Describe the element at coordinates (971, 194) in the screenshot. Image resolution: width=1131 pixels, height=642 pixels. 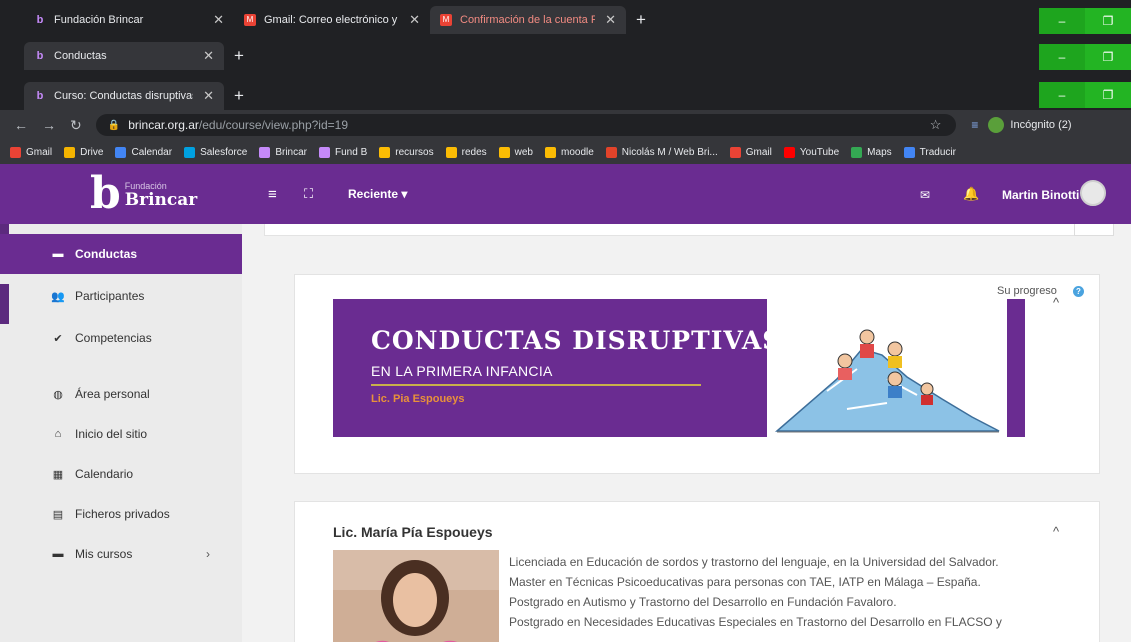
I see `bell-icon: 🔔` at that location.